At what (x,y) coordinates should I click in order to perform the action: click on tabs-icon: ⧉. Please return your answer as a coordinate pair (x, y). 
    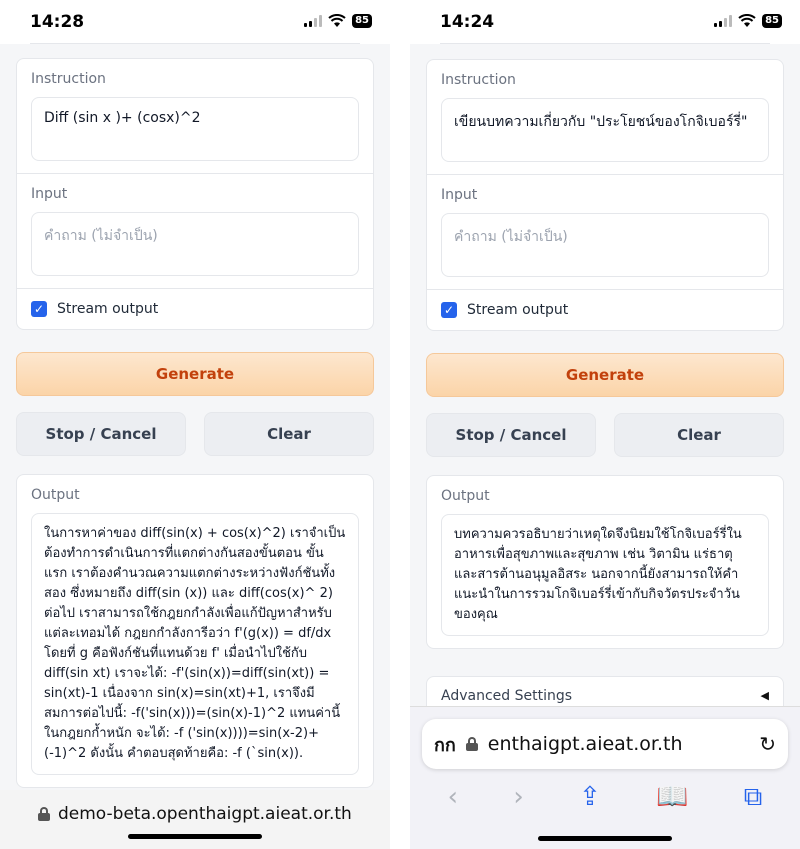
    Looking at the image, I should click on (753, 797).